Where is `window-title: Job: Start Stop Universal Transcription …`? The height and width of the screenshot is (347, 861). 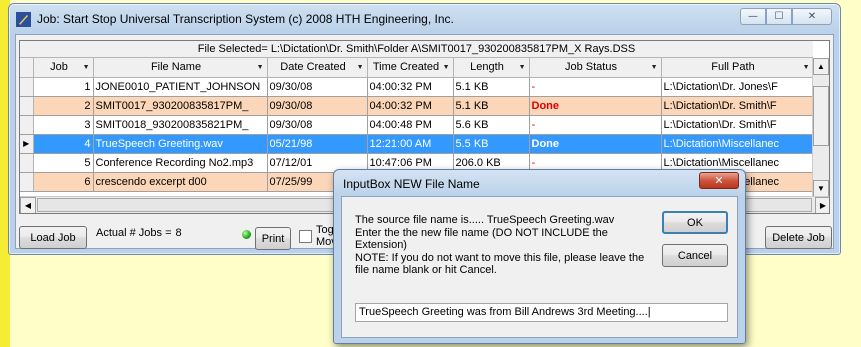
window-title: Job: Start Stop Universal Transcription … is located at coordinates (245, 19).